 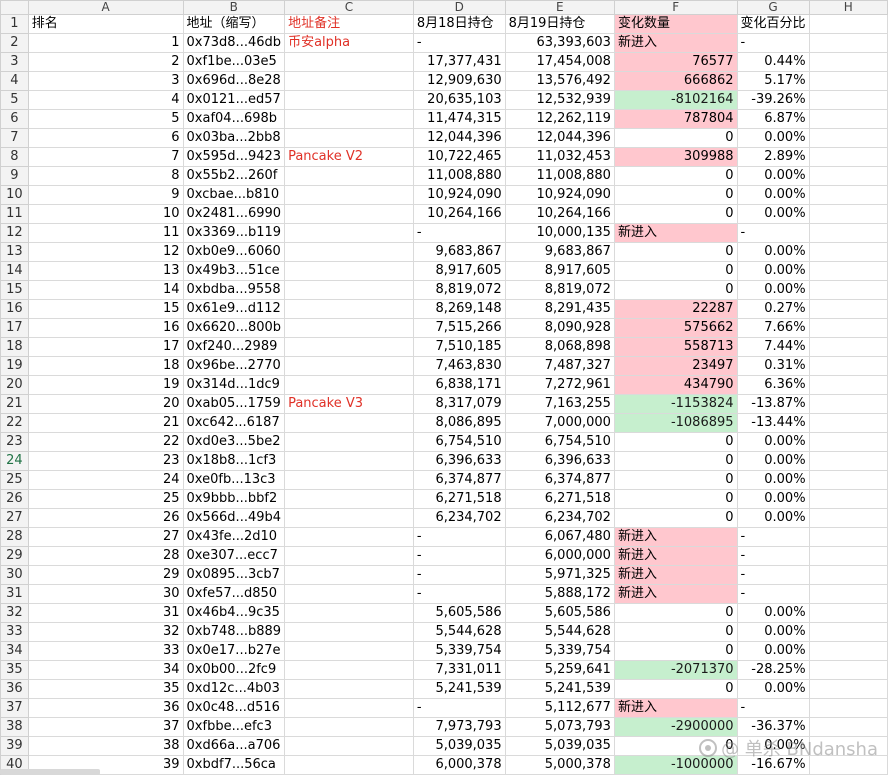 What do you see at coordinates (234, 746) in the screenshot?
I see `address-cell: 0xd66a...a706` at bounding box center [234, 746].